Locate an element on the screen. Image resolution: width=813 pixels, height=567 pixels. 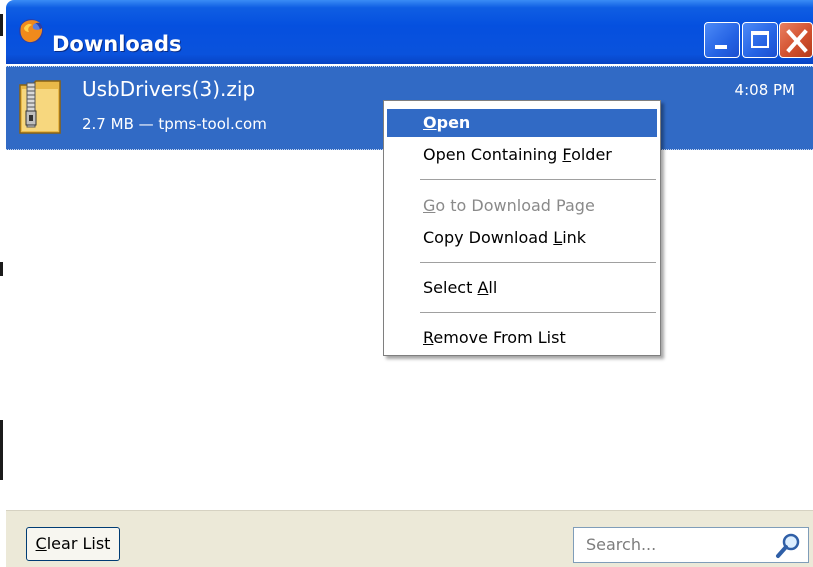
menu-item-remove-from-list: Remove From List is located at coordinates (522, 338).